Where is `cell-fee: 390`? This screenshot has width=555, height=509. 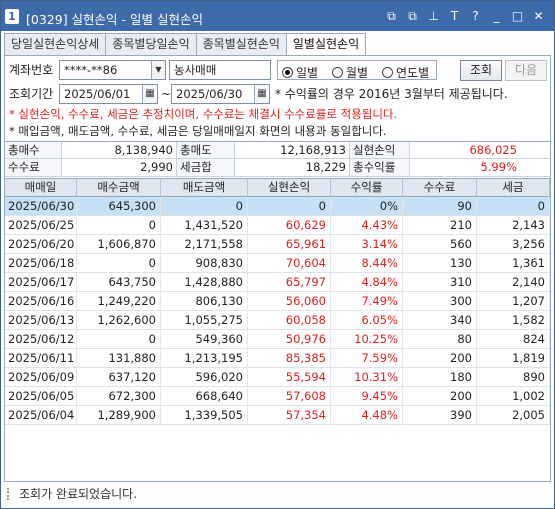
cell-fee: 390 is located at coordinates (440, 415).